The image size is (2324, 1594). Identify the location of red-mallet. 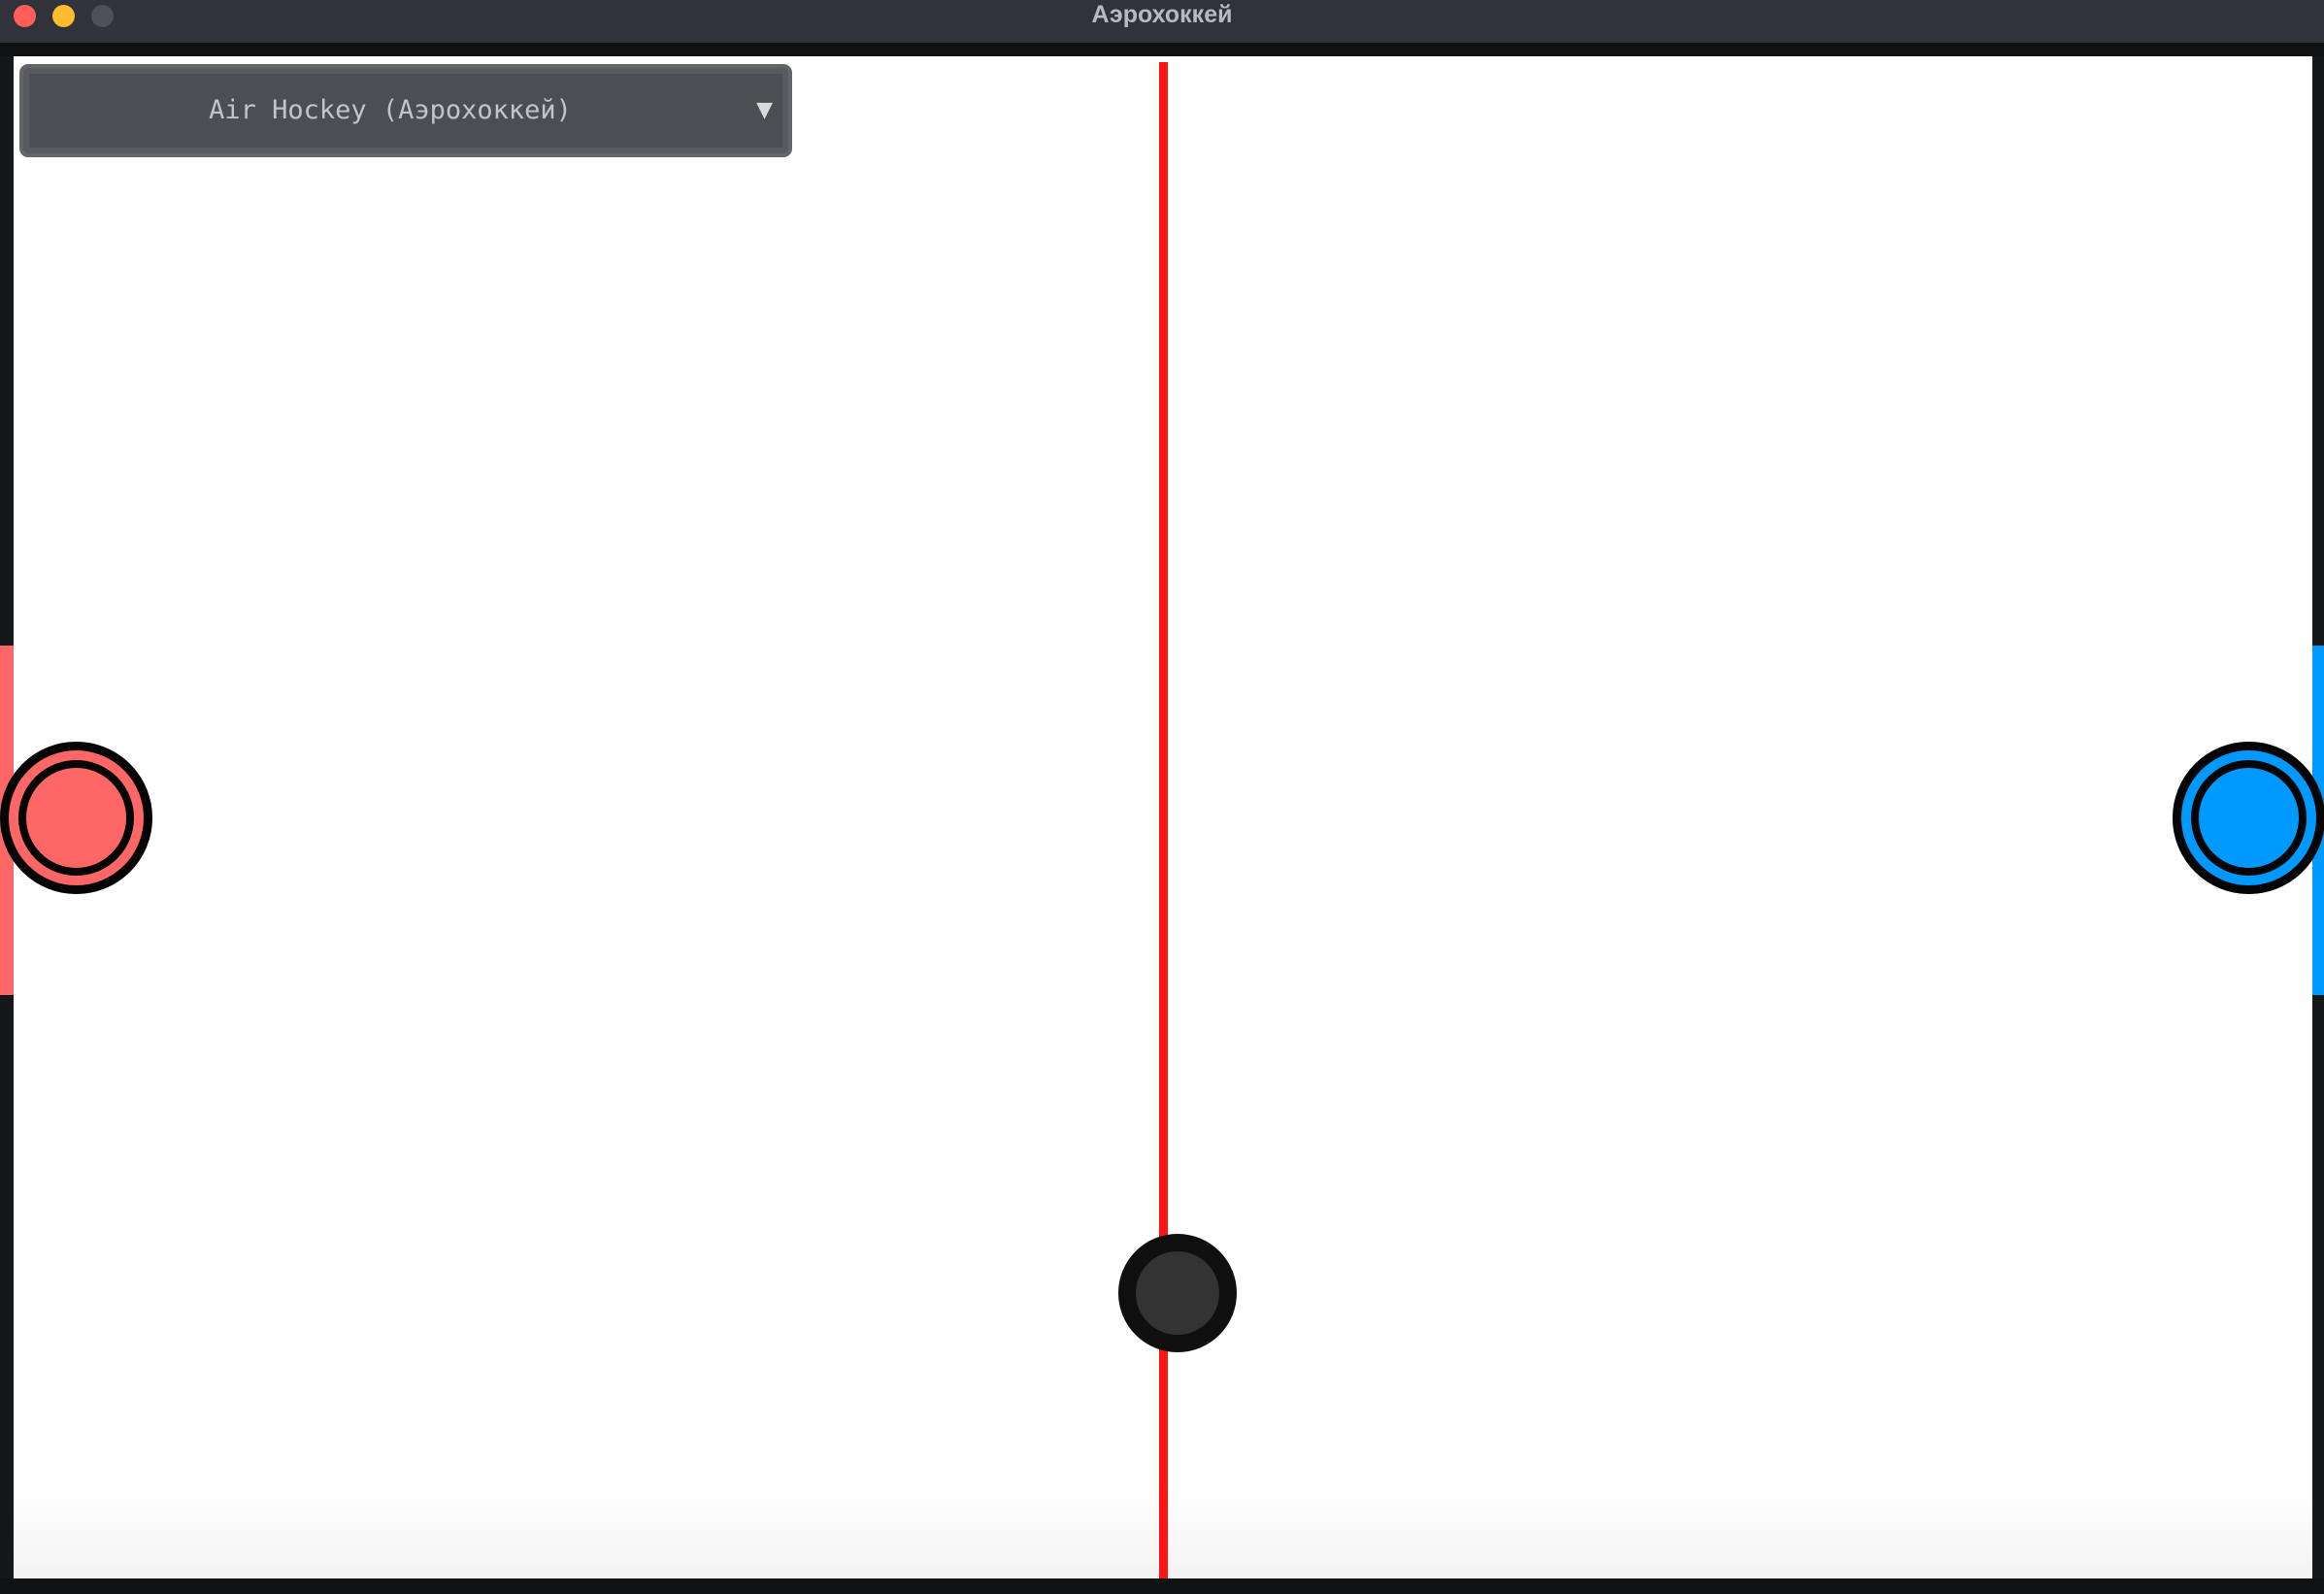
(76, 818).